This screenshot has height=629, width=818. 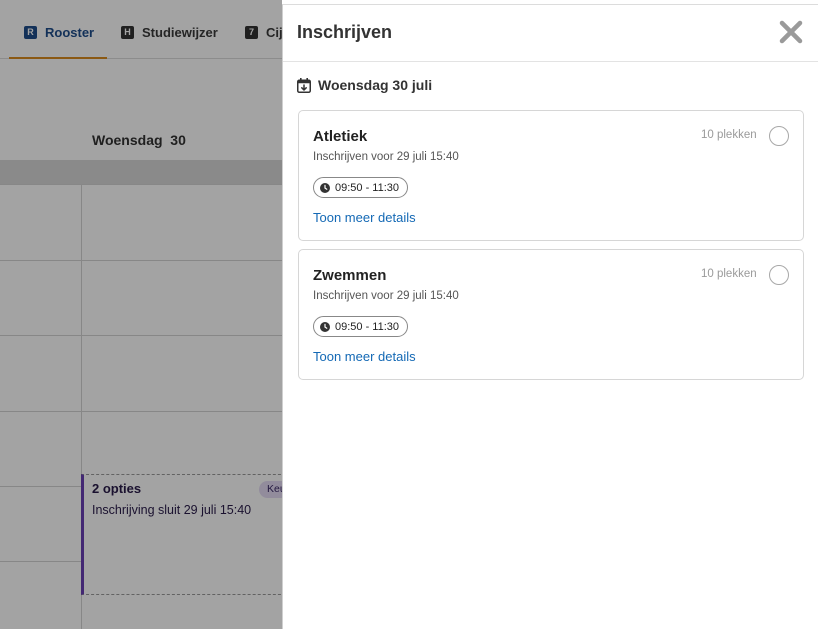 I want to click on option-title: Zwemmen, so click(x=350, y=275).